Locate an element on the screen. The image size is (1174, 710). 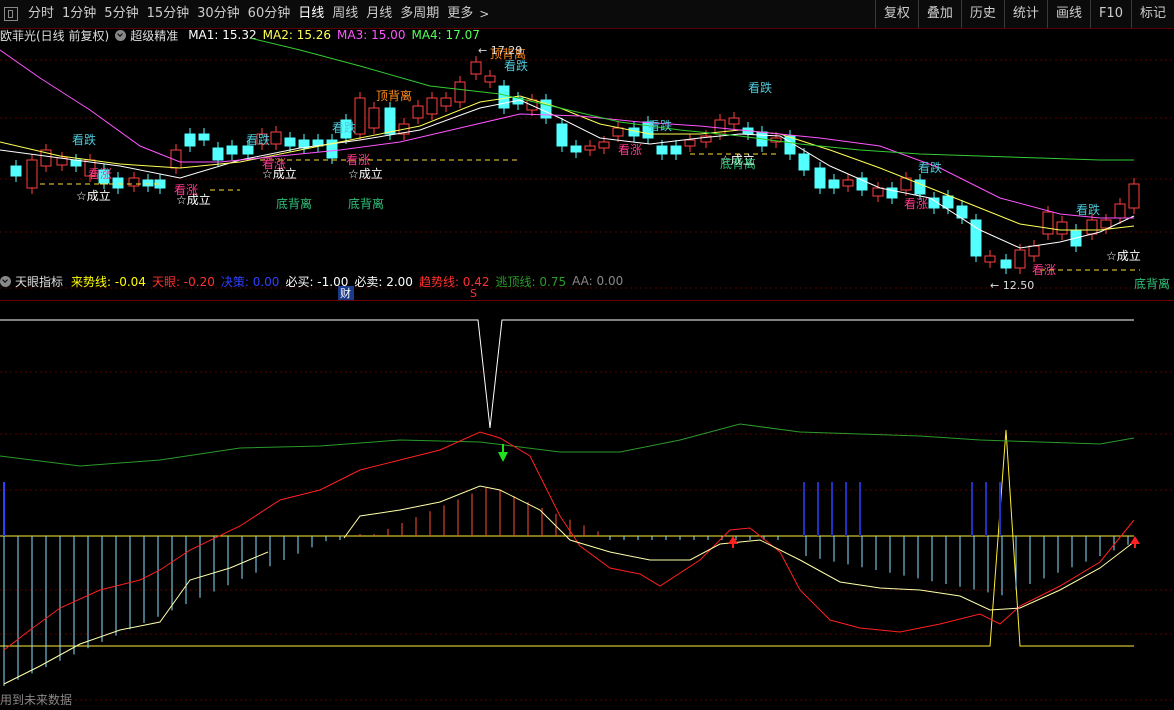
period-1min: 1分钟 is located at coordinates (79, 14).